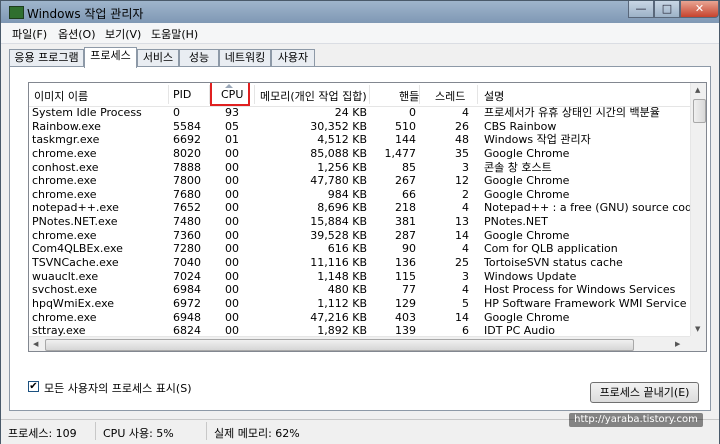  What do you see at coordinates (87, 112) in the screenshot?
I see `cell-image-name: System Idle Process` at bounding box center [87, 112].